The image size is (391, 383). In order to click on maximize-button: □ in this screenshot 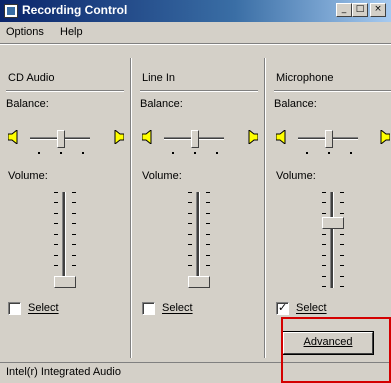, I will do `click(360, 10)`.